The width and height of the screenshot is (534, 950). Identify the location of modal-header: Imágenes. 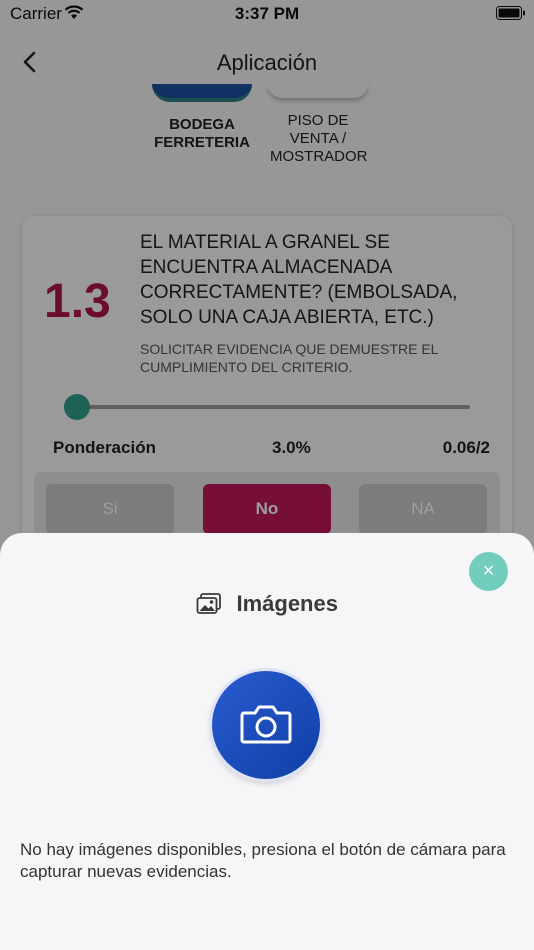
(267, 604).